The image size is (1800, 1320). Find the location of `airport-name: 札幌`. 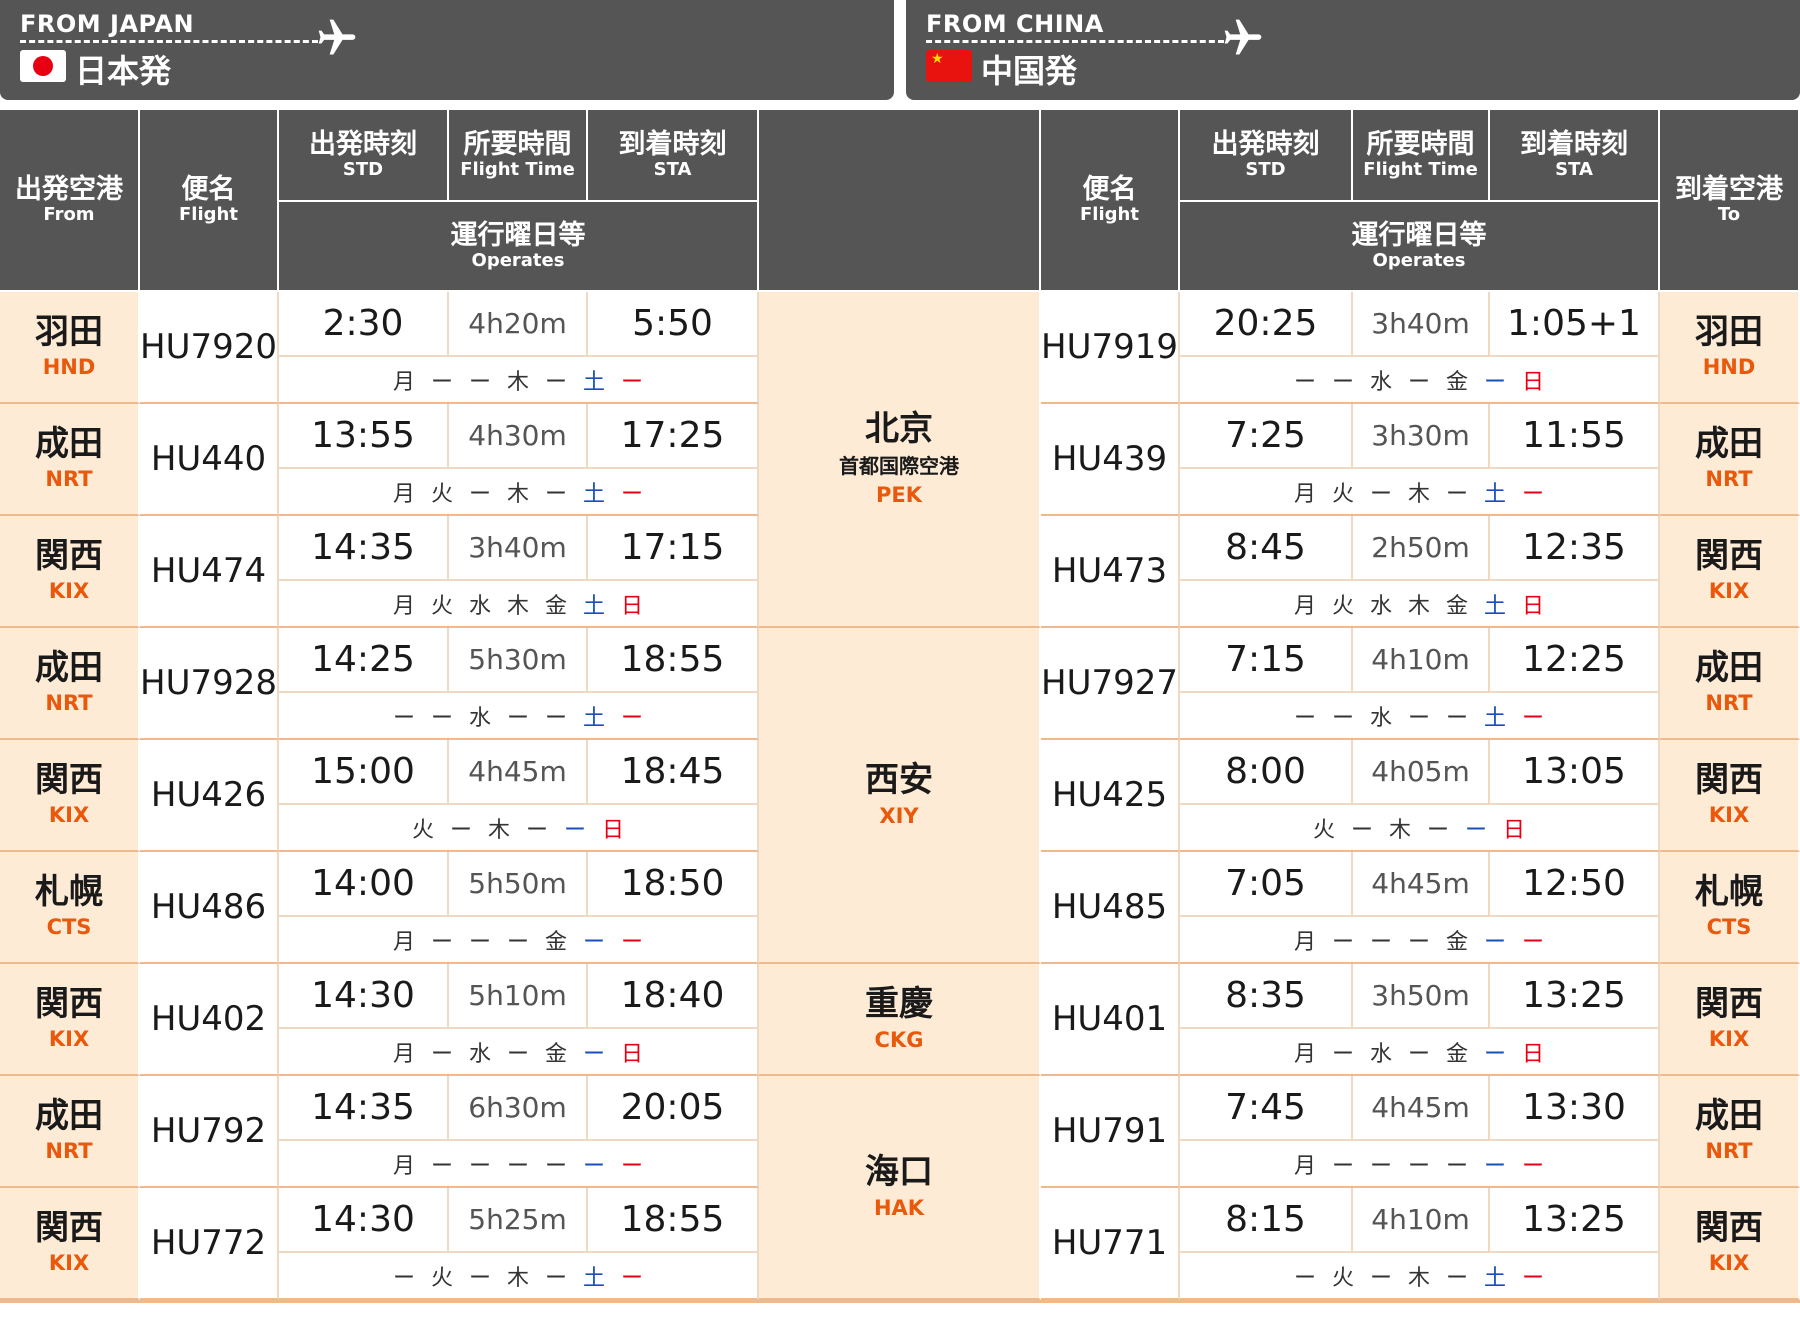

airport-name: 札幌 is located at coordinates (1729, 892).